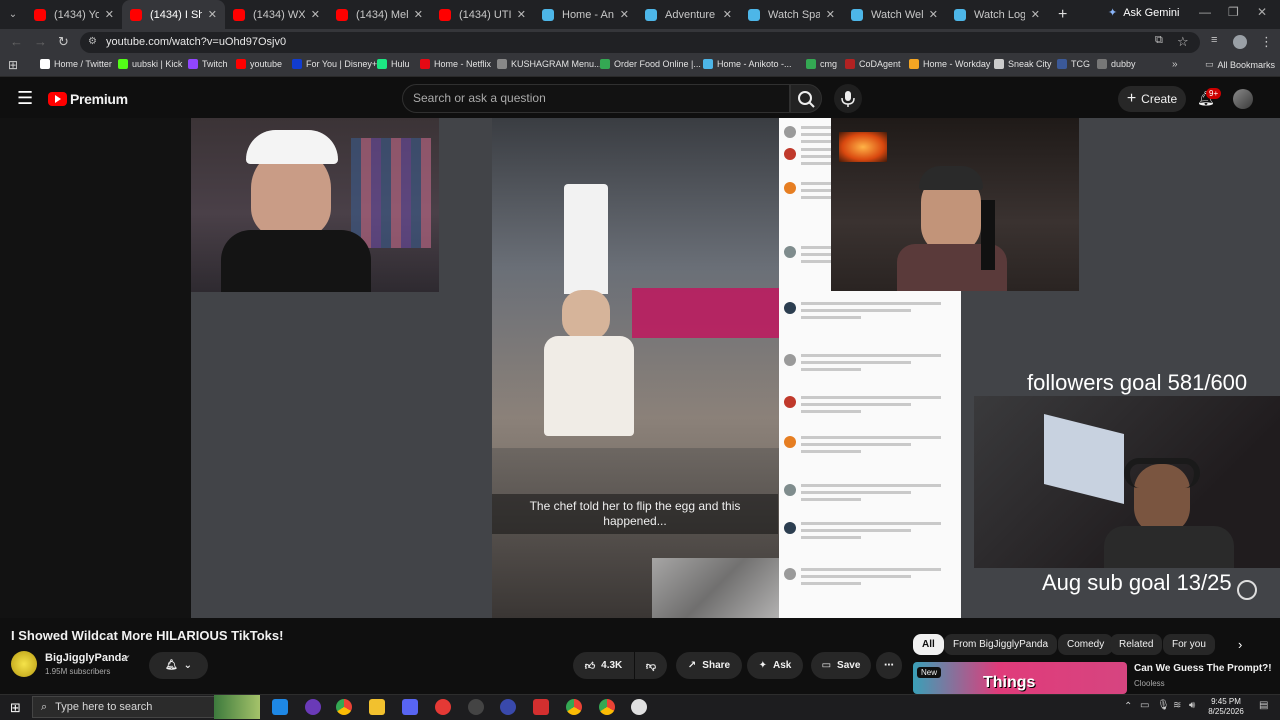 The width and height of the screenshot is (1280, 720). I want to click on ask-button: ✦ Ask, so click(775, 665).